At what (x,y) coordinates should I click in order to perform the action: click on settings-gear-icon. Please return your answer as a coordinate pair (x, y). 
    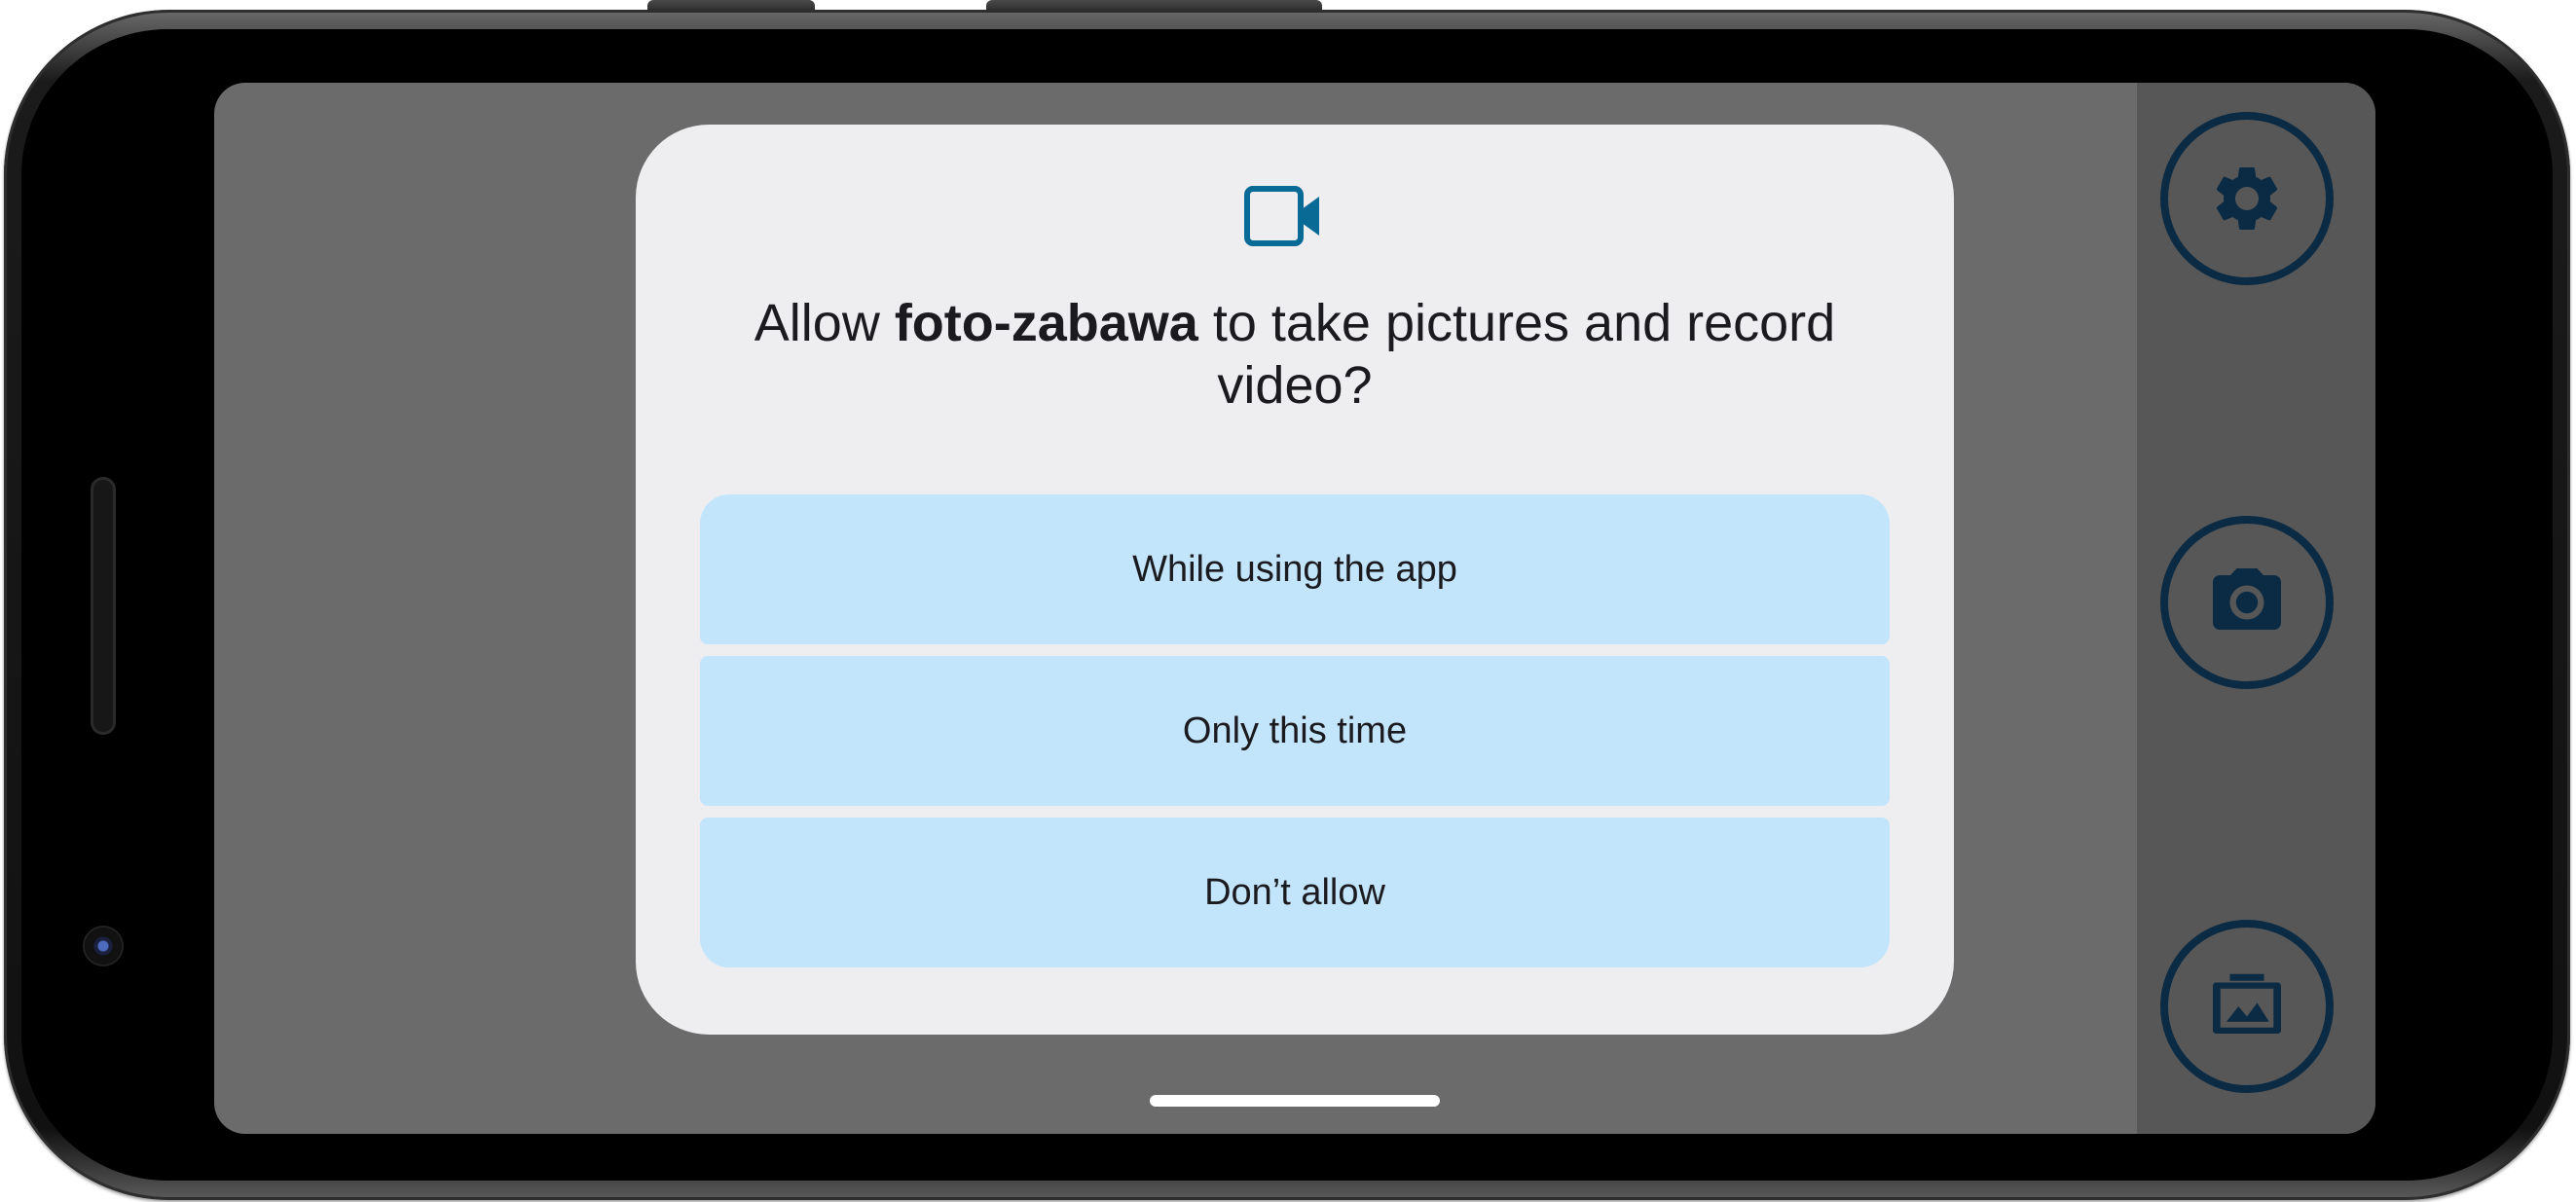
    Looking at the image, I should click on (2247, 198).